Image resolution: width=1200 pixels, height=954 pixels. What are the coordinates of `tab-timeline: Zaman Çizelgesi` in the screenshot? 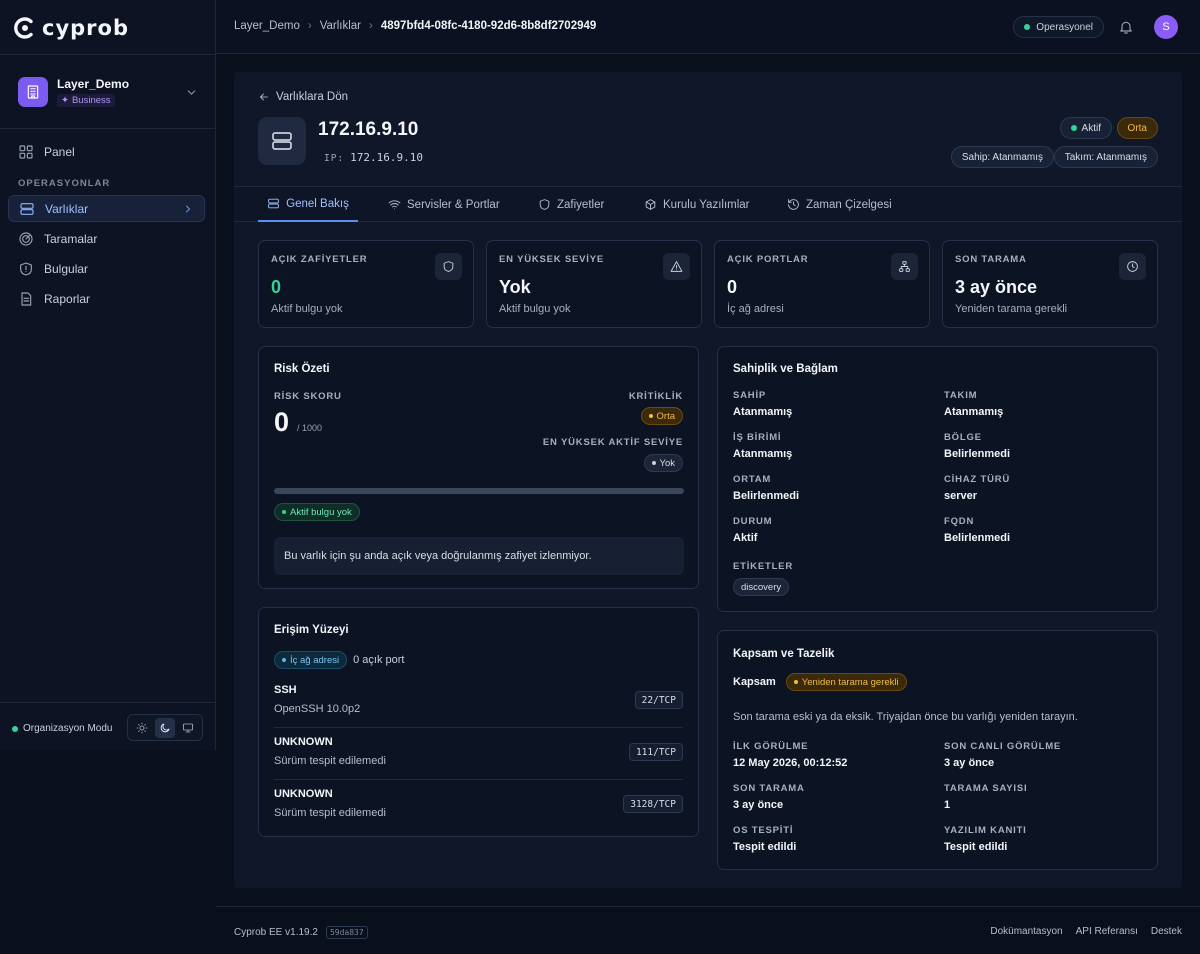 It's located at (839, 204).